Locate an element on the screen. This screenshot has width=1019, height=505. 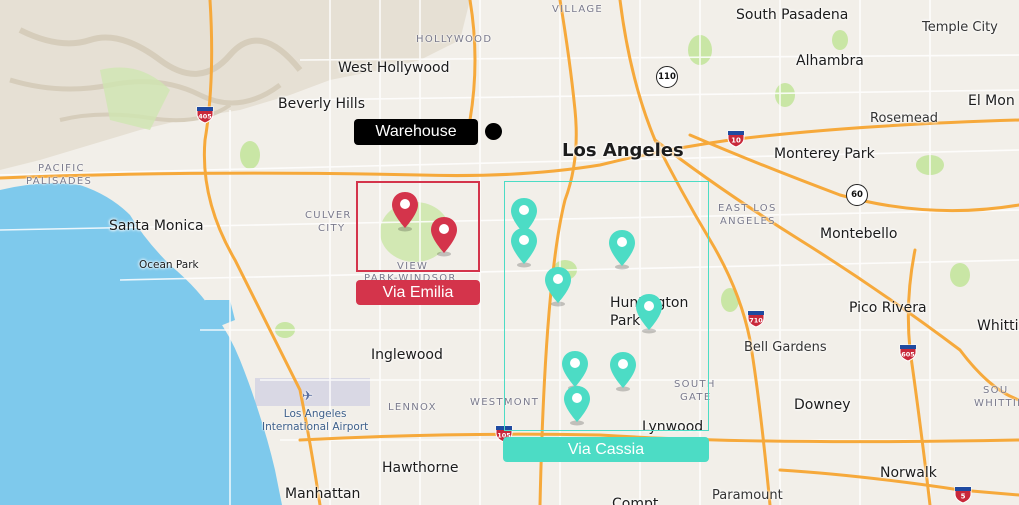
city-label: Pico Rivera is located at coordinates (888, 308).